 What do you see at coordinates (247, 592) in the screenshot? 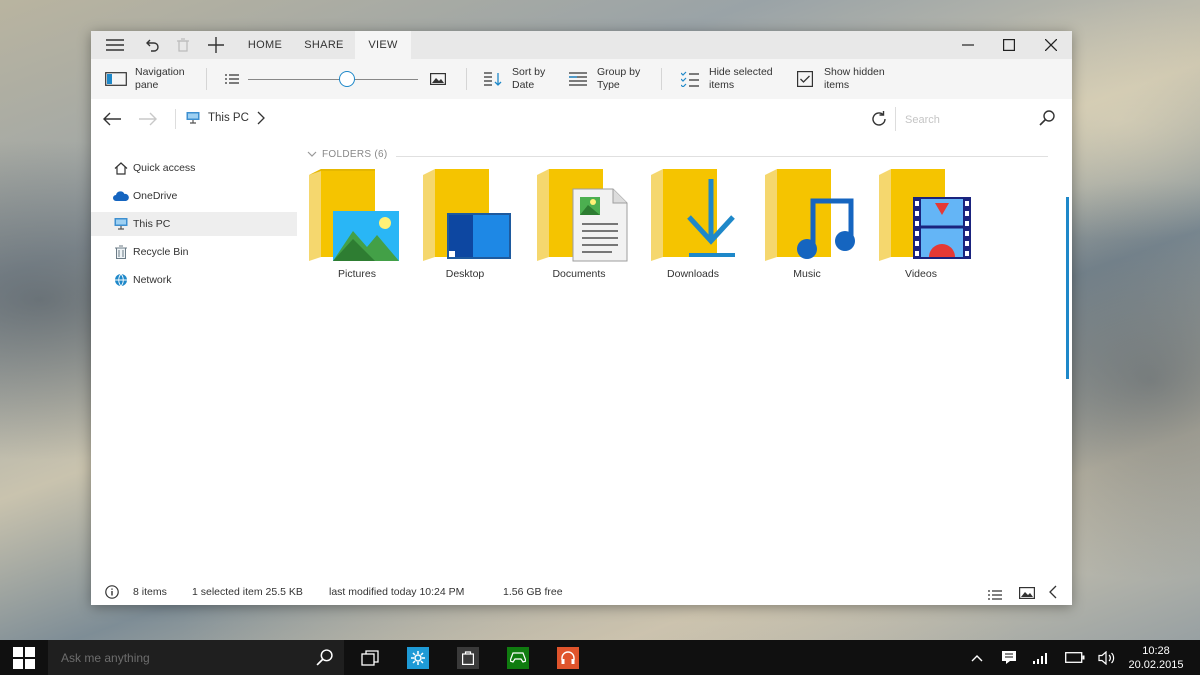
I see `selection-info: 1 selected item 25.5 KB` at bounding box center [247, 592].